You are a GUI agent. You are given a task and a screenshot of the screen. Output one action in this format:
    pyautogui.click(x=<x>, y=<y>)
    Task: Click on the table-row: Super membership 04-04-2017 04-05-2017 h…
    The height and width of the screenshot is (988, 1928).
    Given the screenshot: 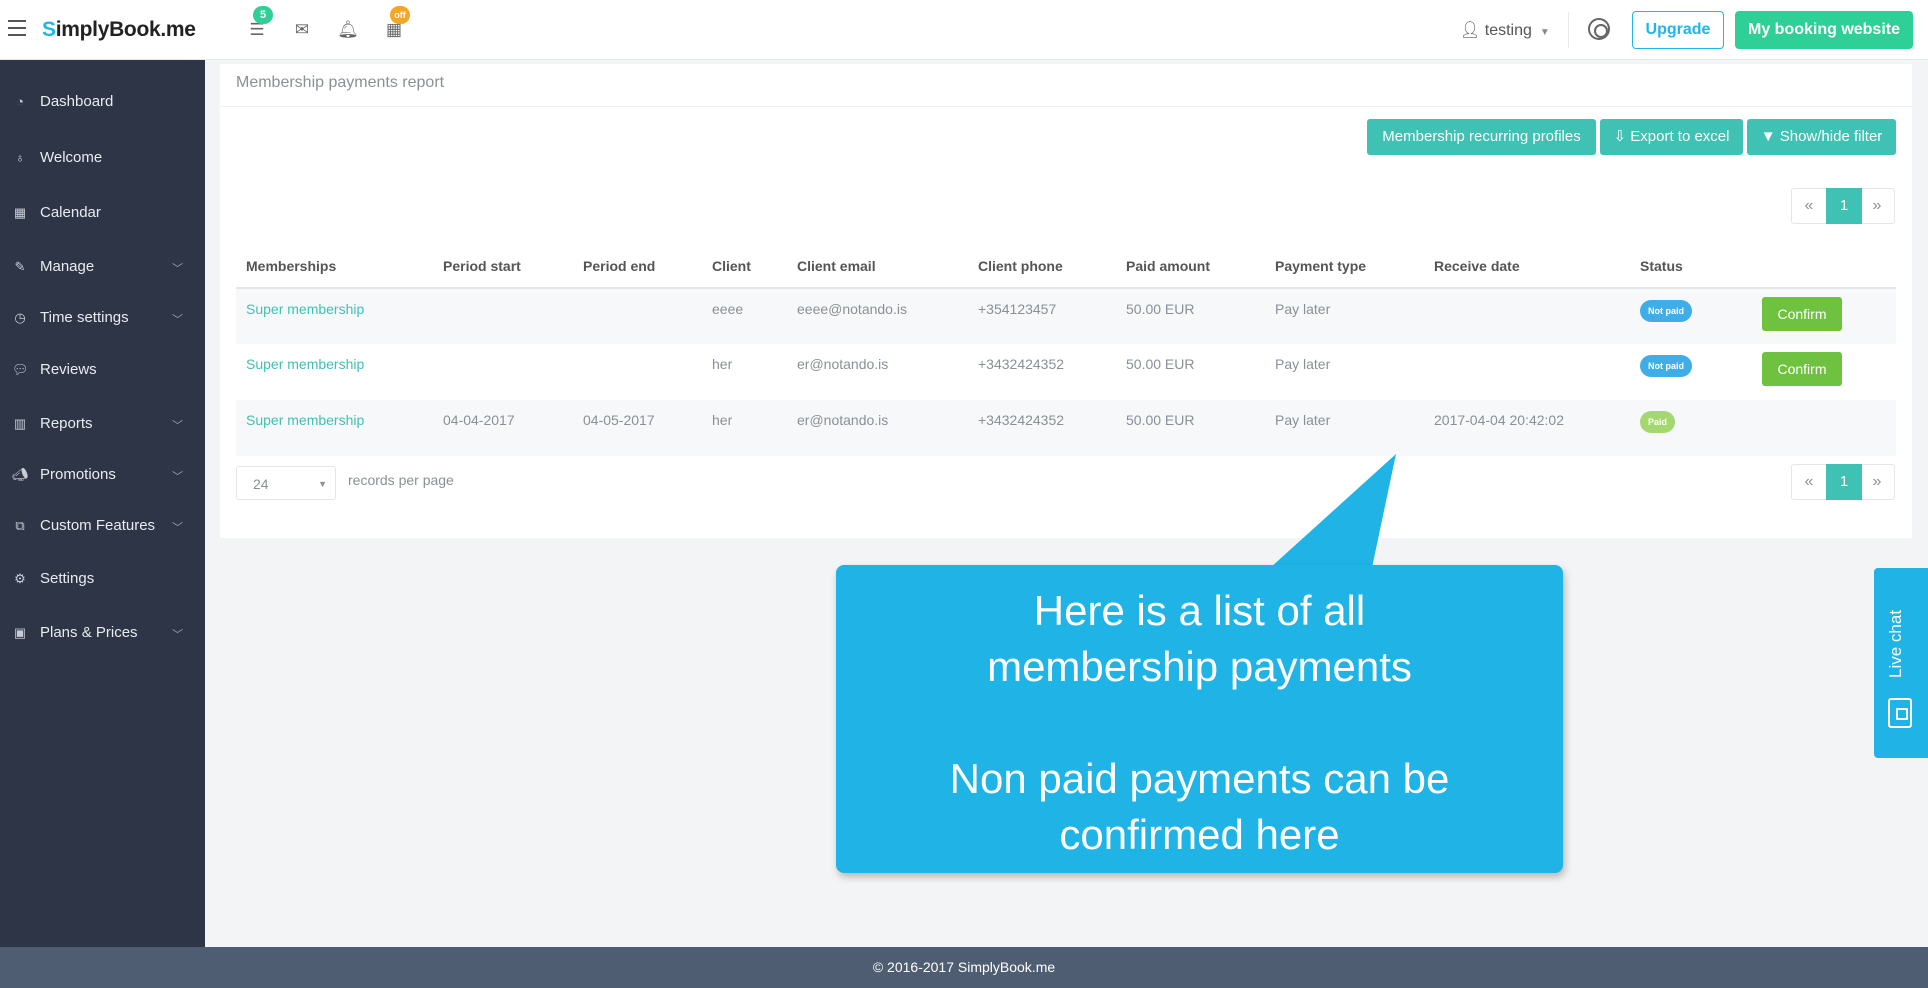 What is the action you would take?
    pyautogui.click(x=1066, y=428)
    